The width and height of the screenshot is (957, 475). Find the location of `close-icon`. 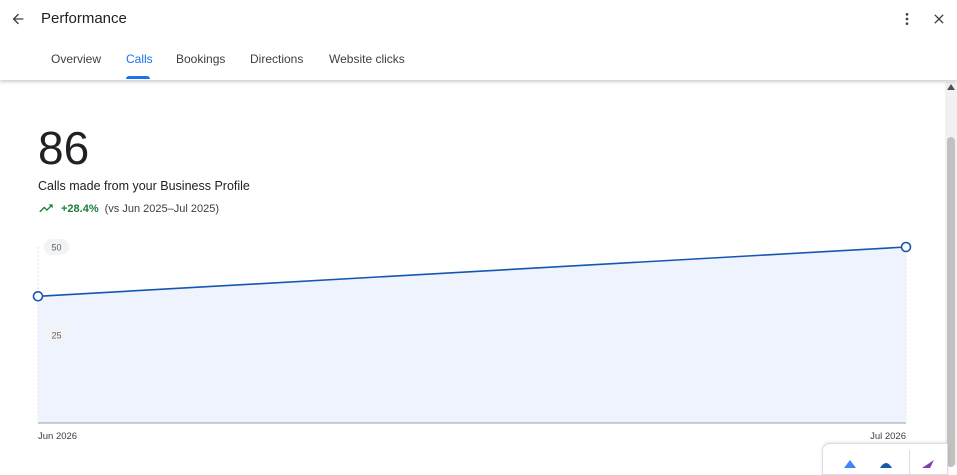

close-icon is located at coordinates (939, 19).